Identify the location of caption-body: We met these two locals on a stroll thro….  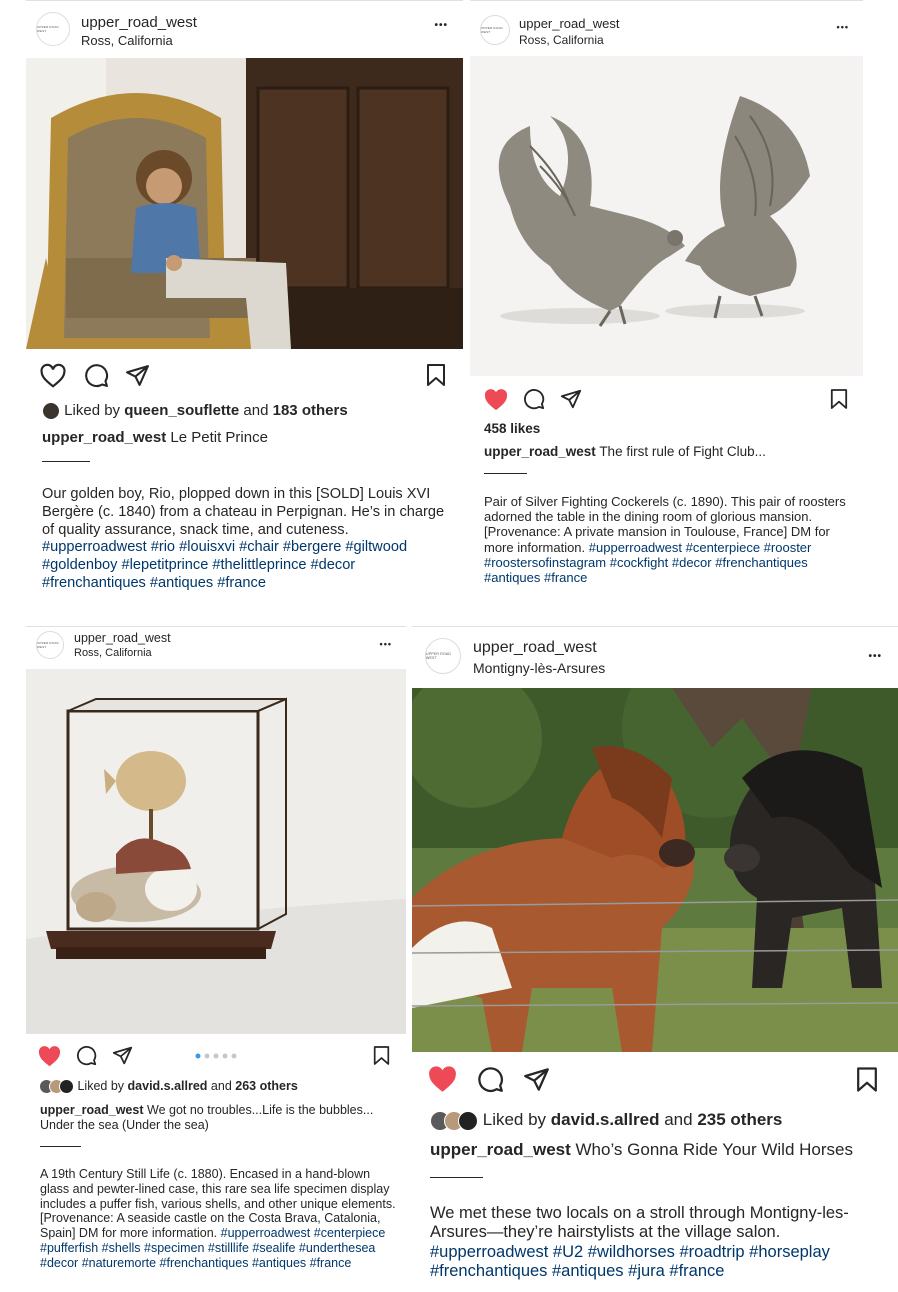
(639, 1223).